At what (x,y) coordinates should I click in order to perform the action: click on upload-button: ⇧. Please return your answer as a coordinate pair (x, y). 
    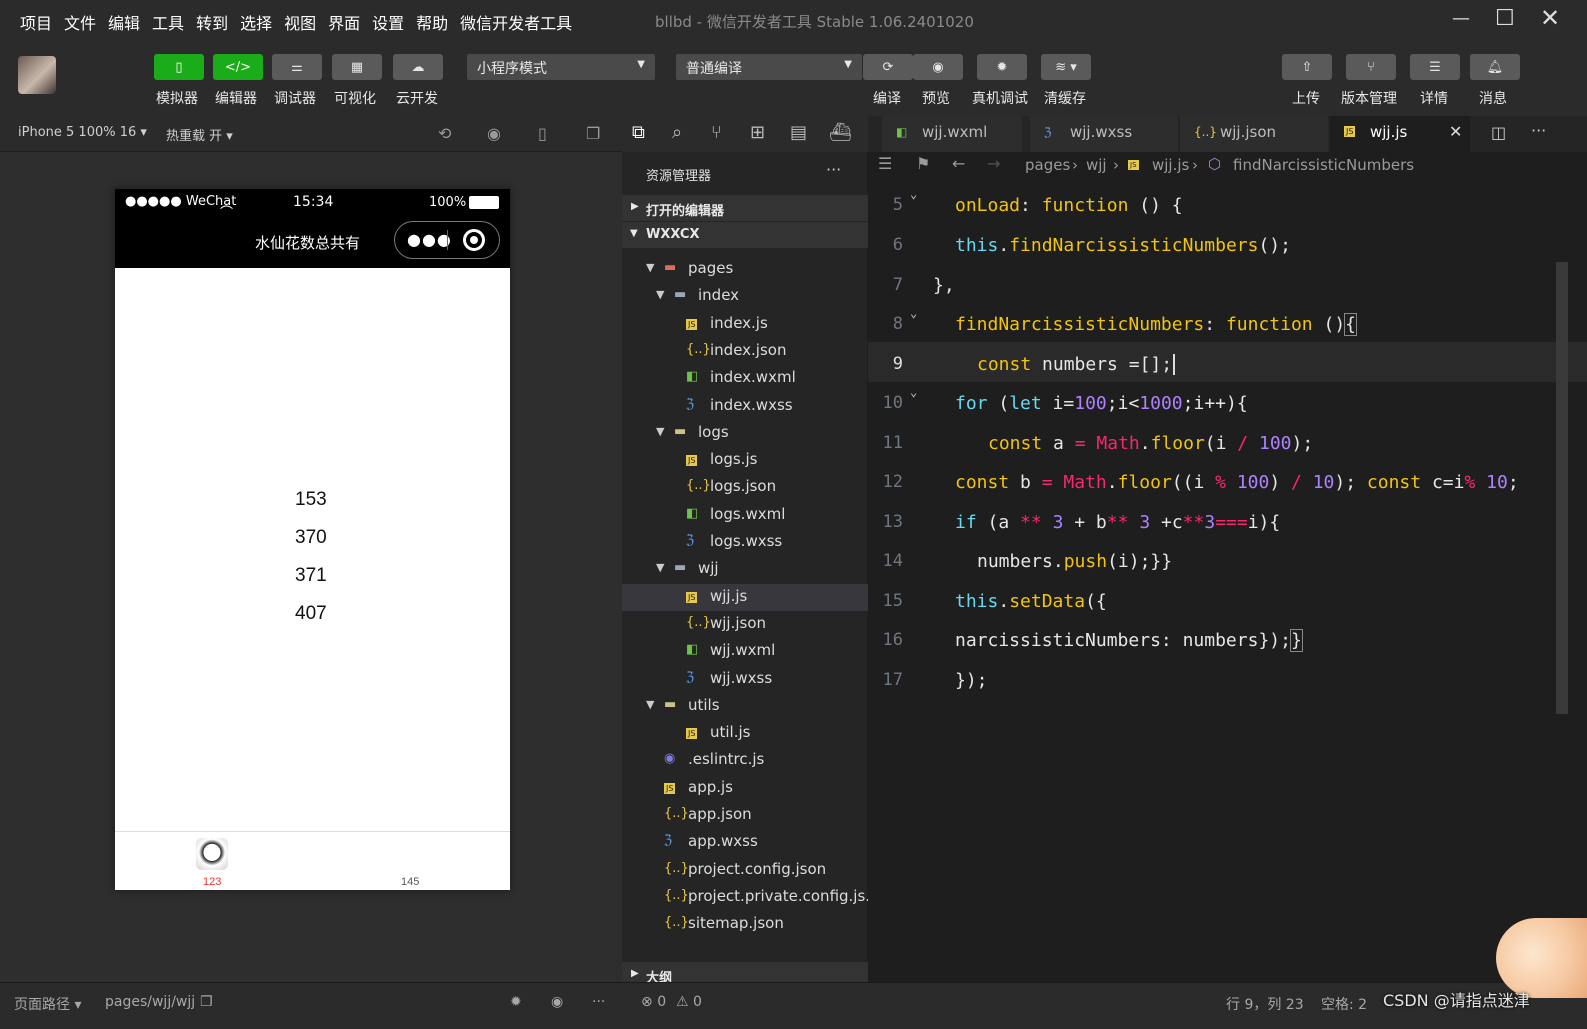
    Looking at the image, I should click on (1307, 67).